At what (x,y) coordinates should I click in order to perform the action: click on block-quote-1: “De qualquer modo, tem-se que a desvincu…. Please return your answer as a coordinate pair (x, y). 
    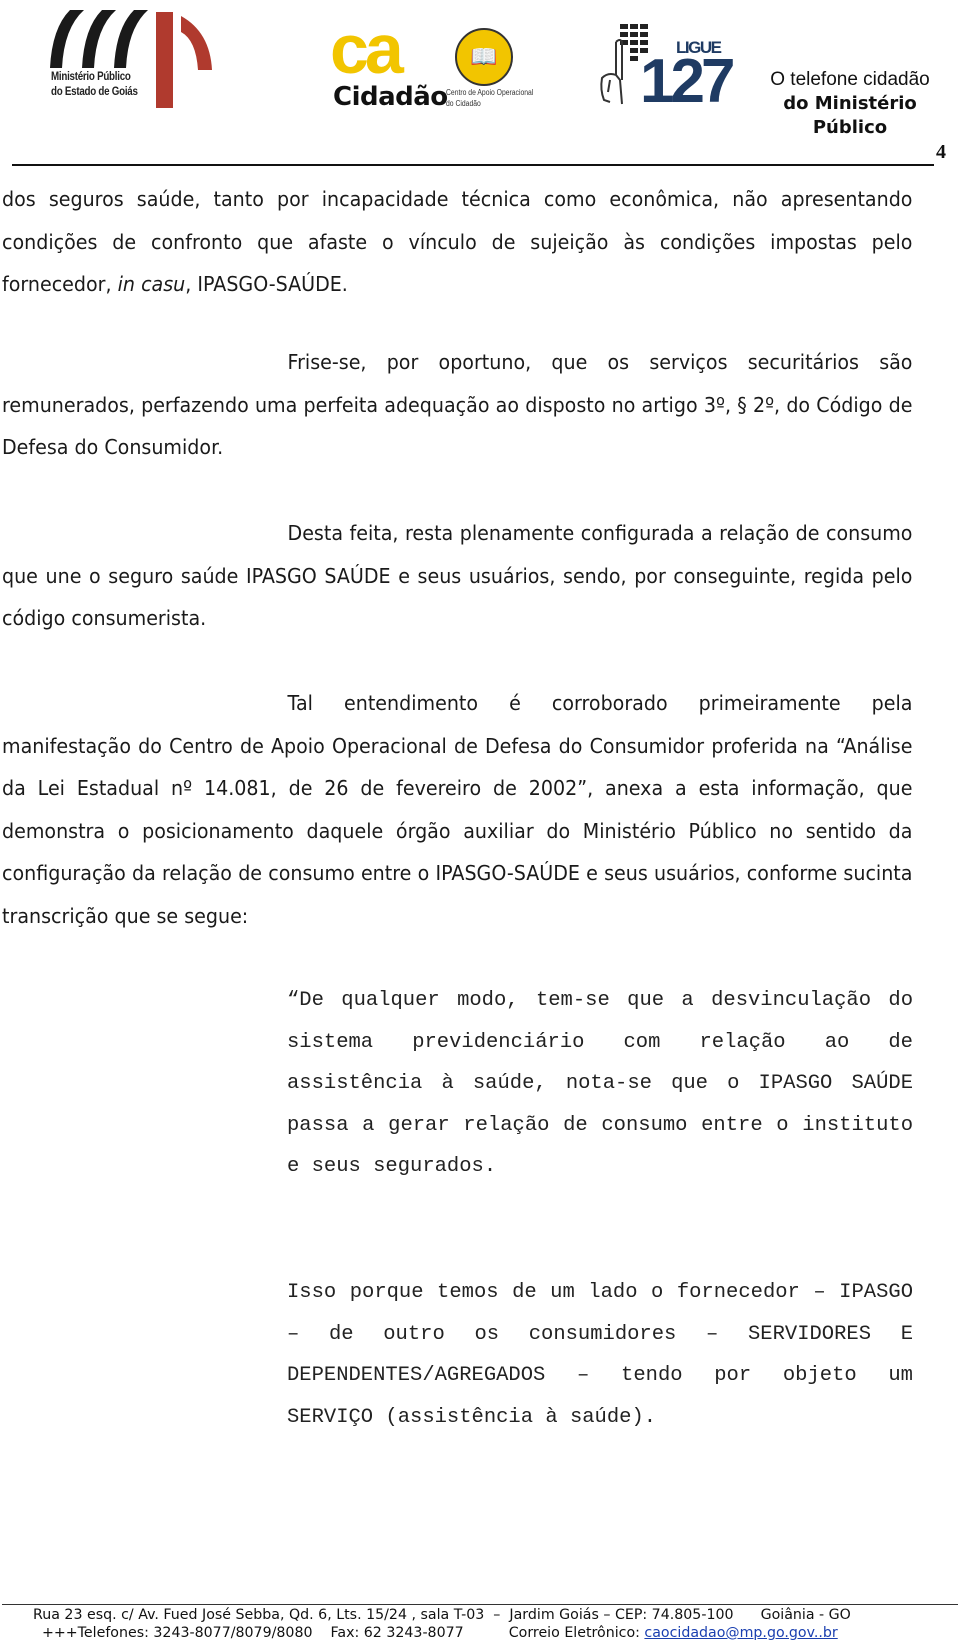
    Looking at the image, I should click on (600, 1084).